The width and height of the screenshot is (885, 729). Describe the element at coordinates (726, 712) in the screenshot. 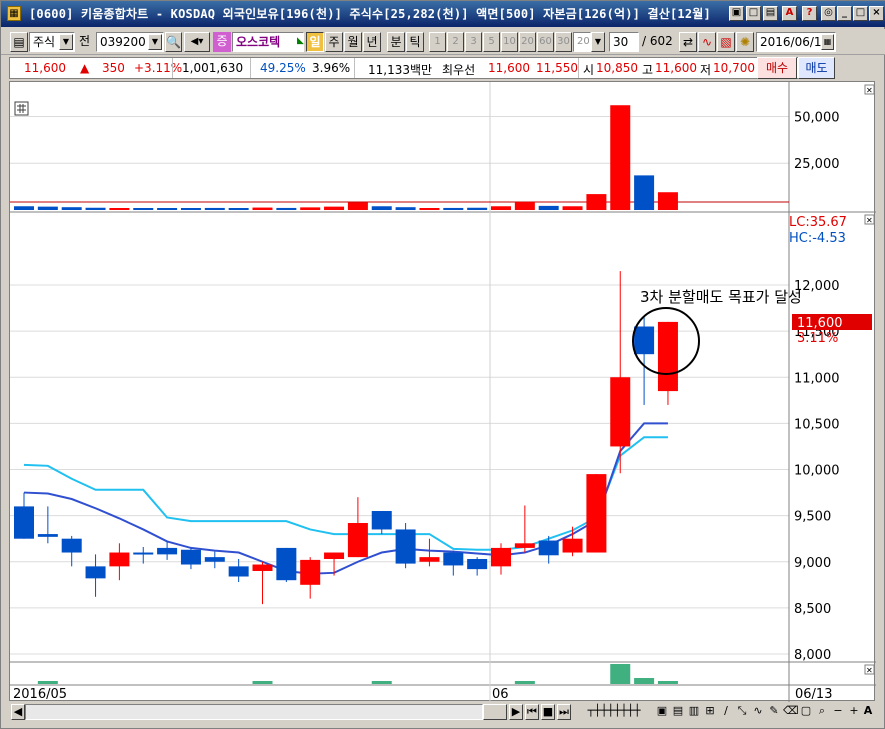

I see `draw-line-icon: ∕` at that location.